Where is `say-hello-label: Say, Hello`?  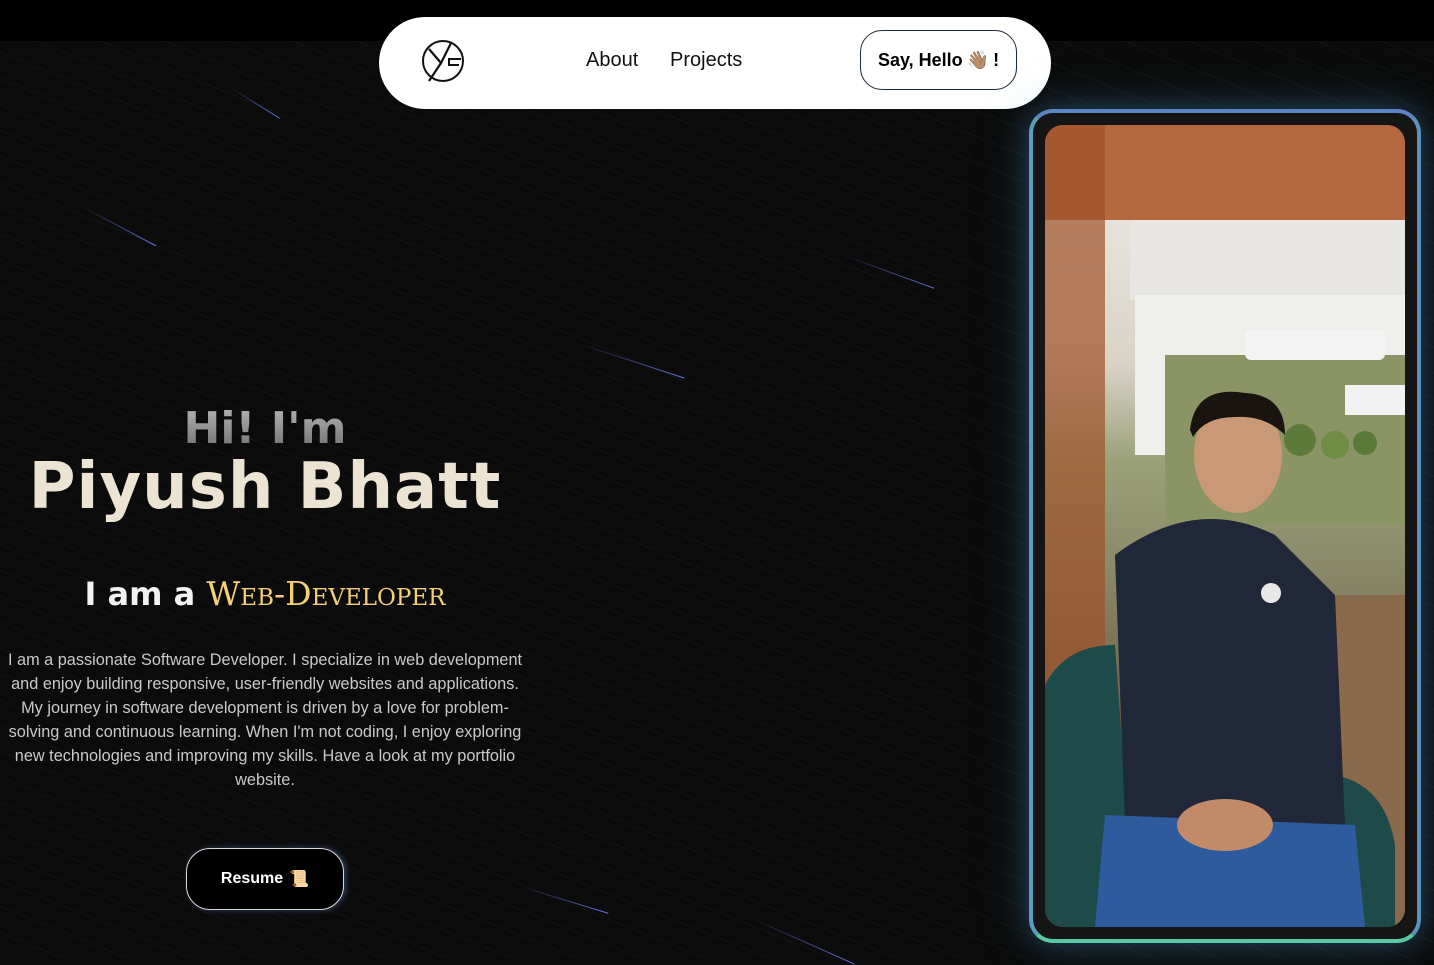 say-hello-label: Say, Hello is located at coordinates (920, 59).